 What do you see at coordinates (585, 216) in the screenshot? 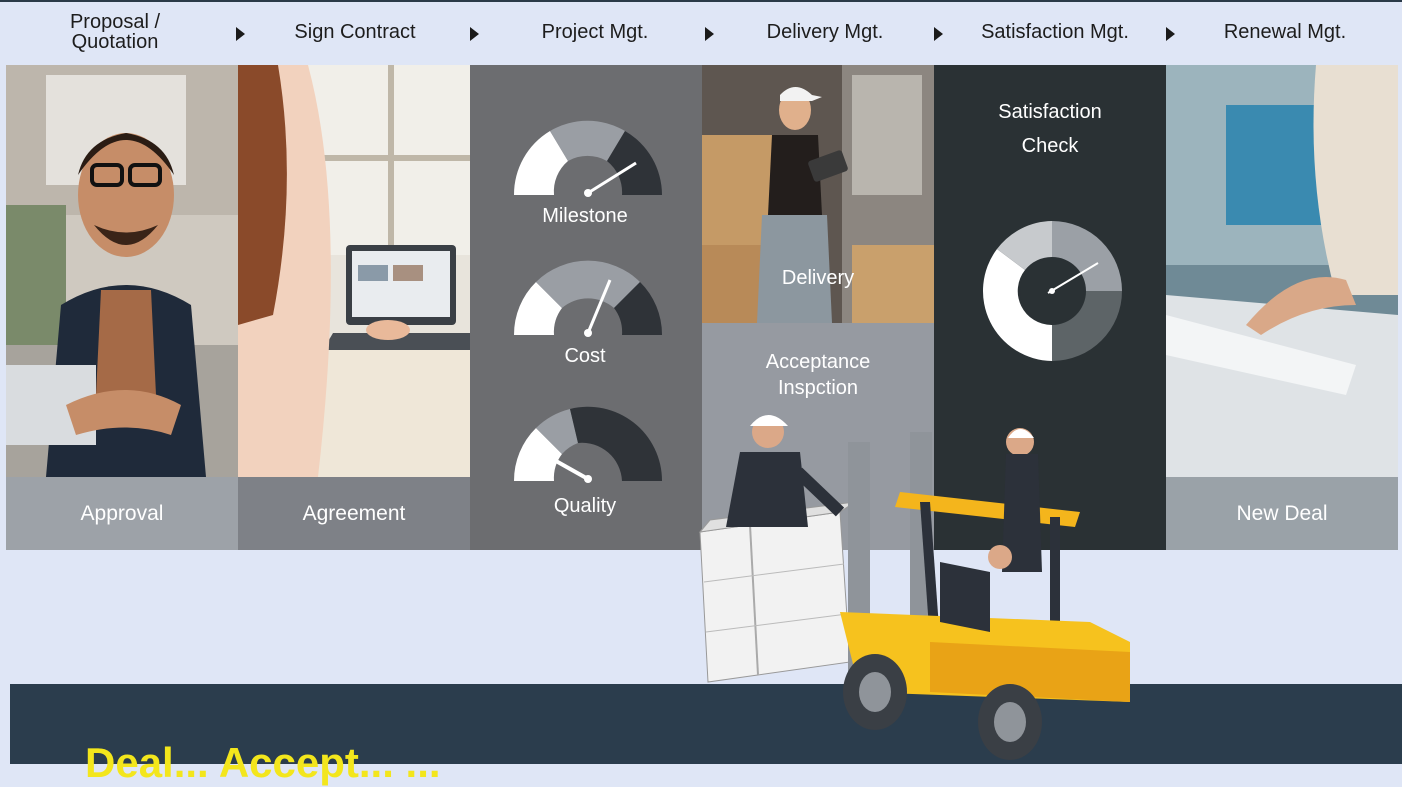
I see `milestone-label: Milestone` at bounding box center [585, 216].